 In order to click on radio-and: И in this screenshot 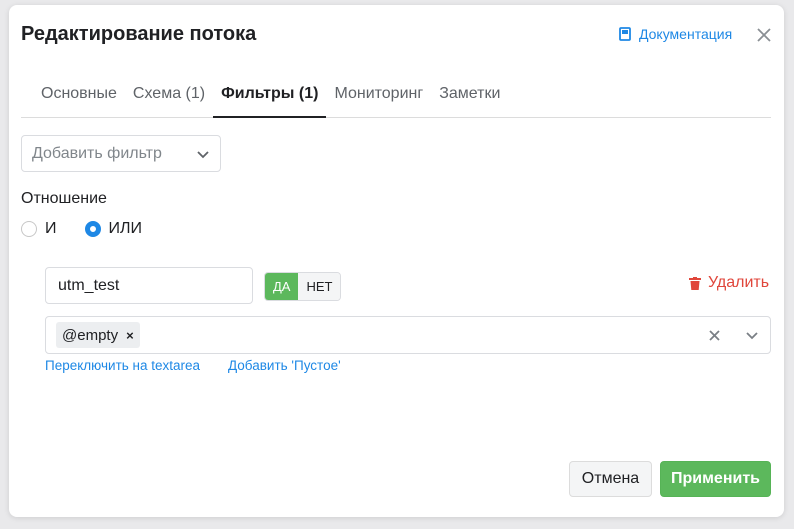, I will do `click(39, 229)`.